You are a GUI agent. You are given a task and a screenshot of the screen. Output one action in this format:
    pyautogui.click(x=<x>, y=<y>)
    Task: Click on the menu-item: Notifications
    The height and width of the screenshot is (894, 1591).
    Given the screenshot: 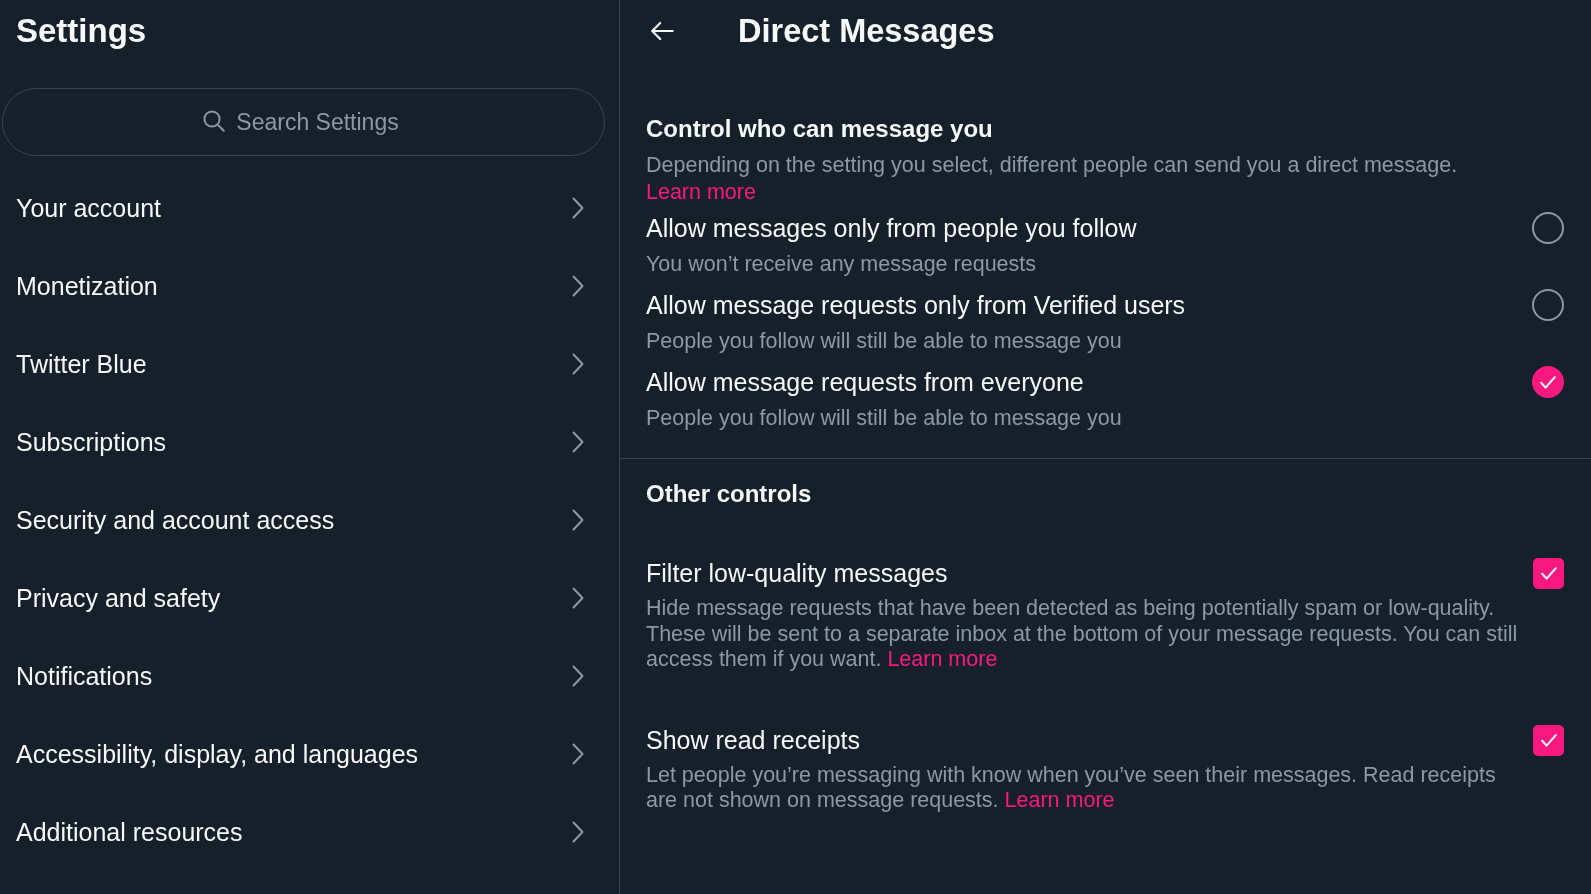 What is the action you would take?
    pyautogui.click(x=309, y=676)
    